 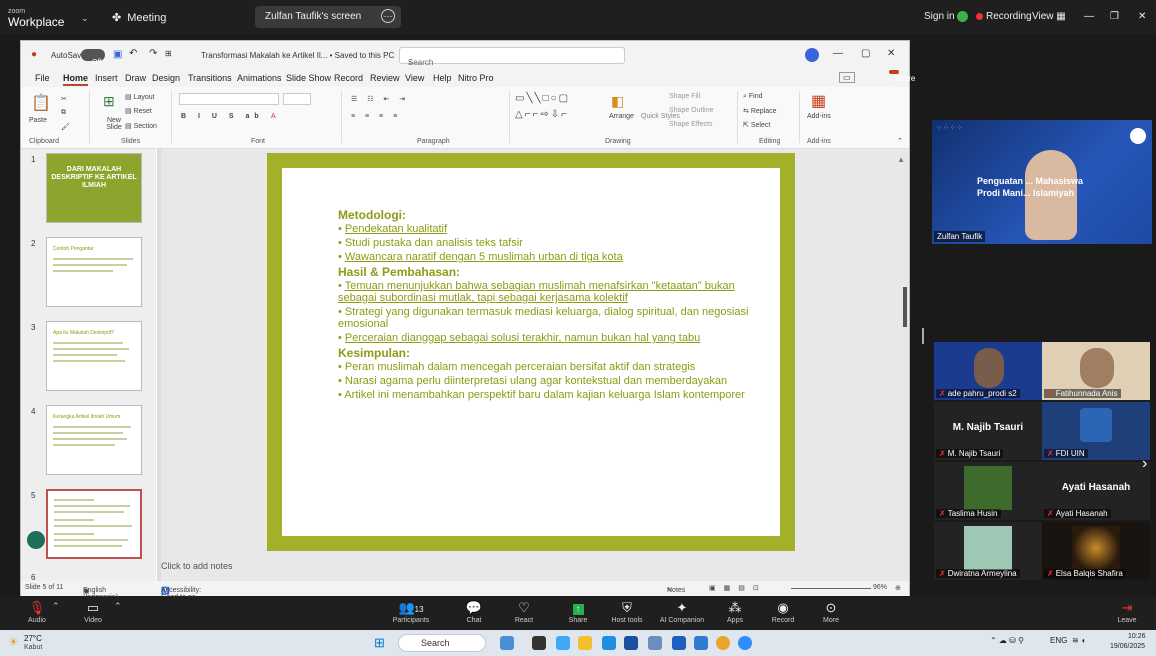 What do you see at coordinates (627, 611) in the screenshot?
I see `host-tools-button: ⛨ Host tools` at bounding box center [627, 611].